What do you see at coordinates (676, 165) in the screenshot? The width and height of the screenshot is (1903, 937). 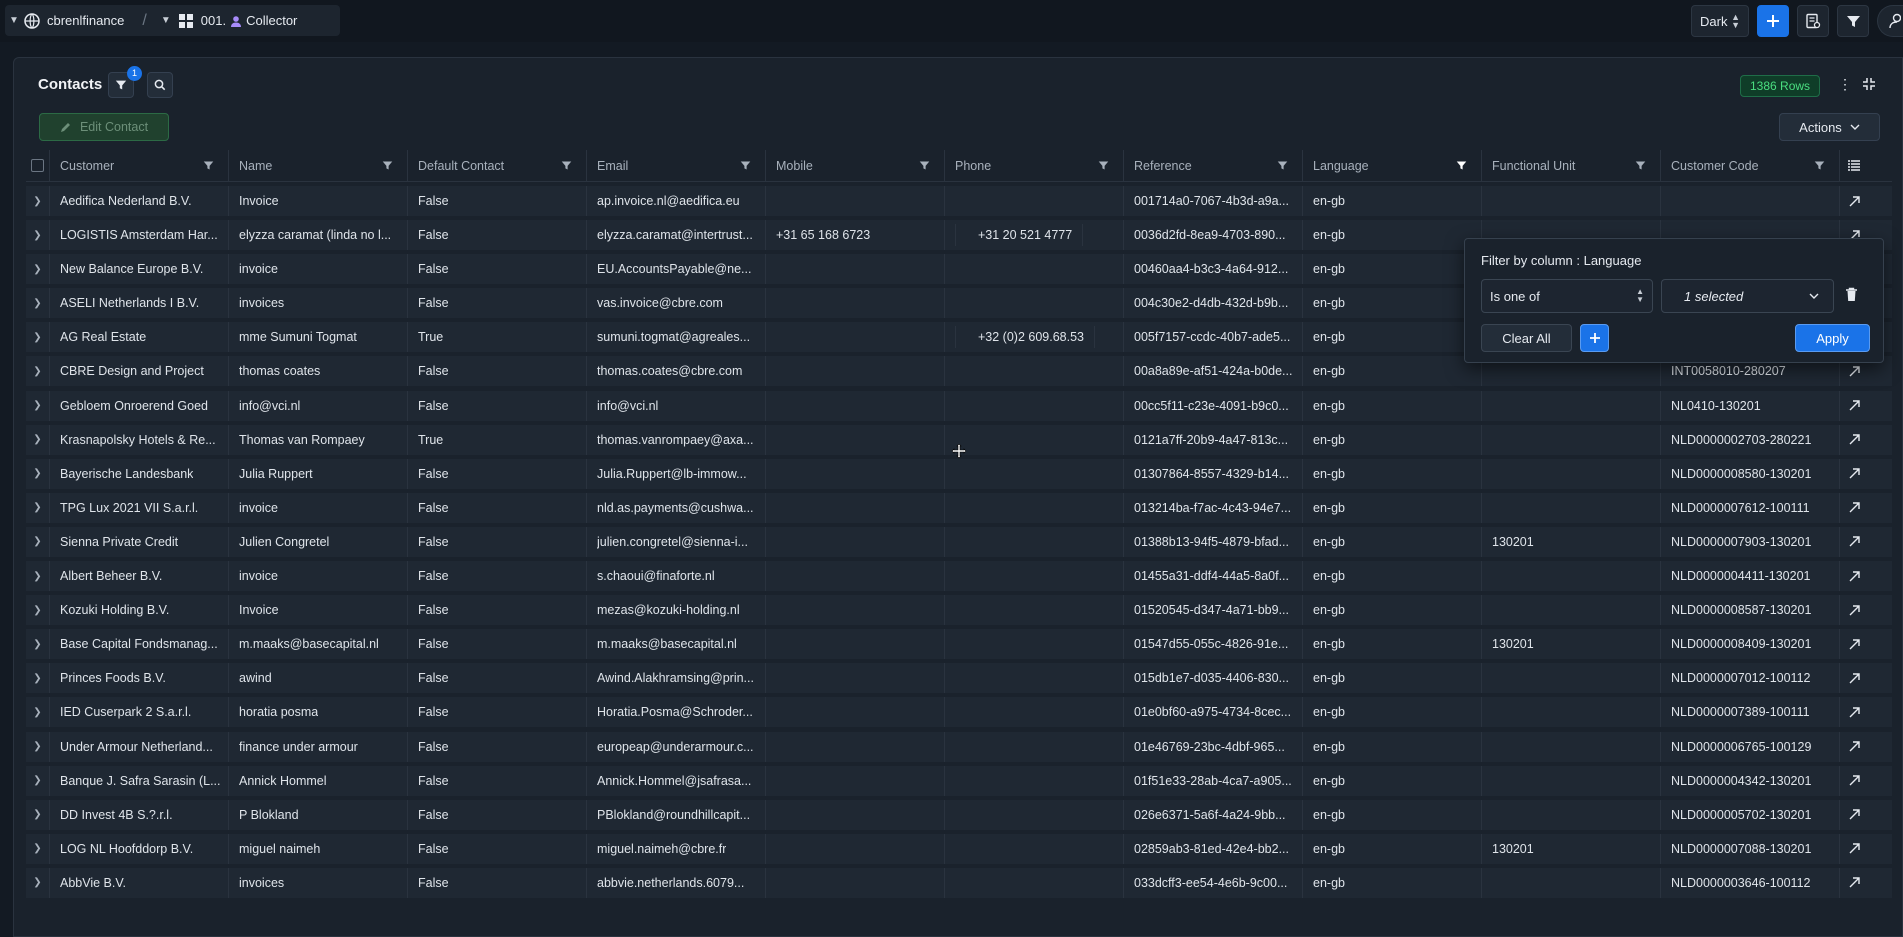 I see `column-header-email: Email` at bounding box center [676, 165].